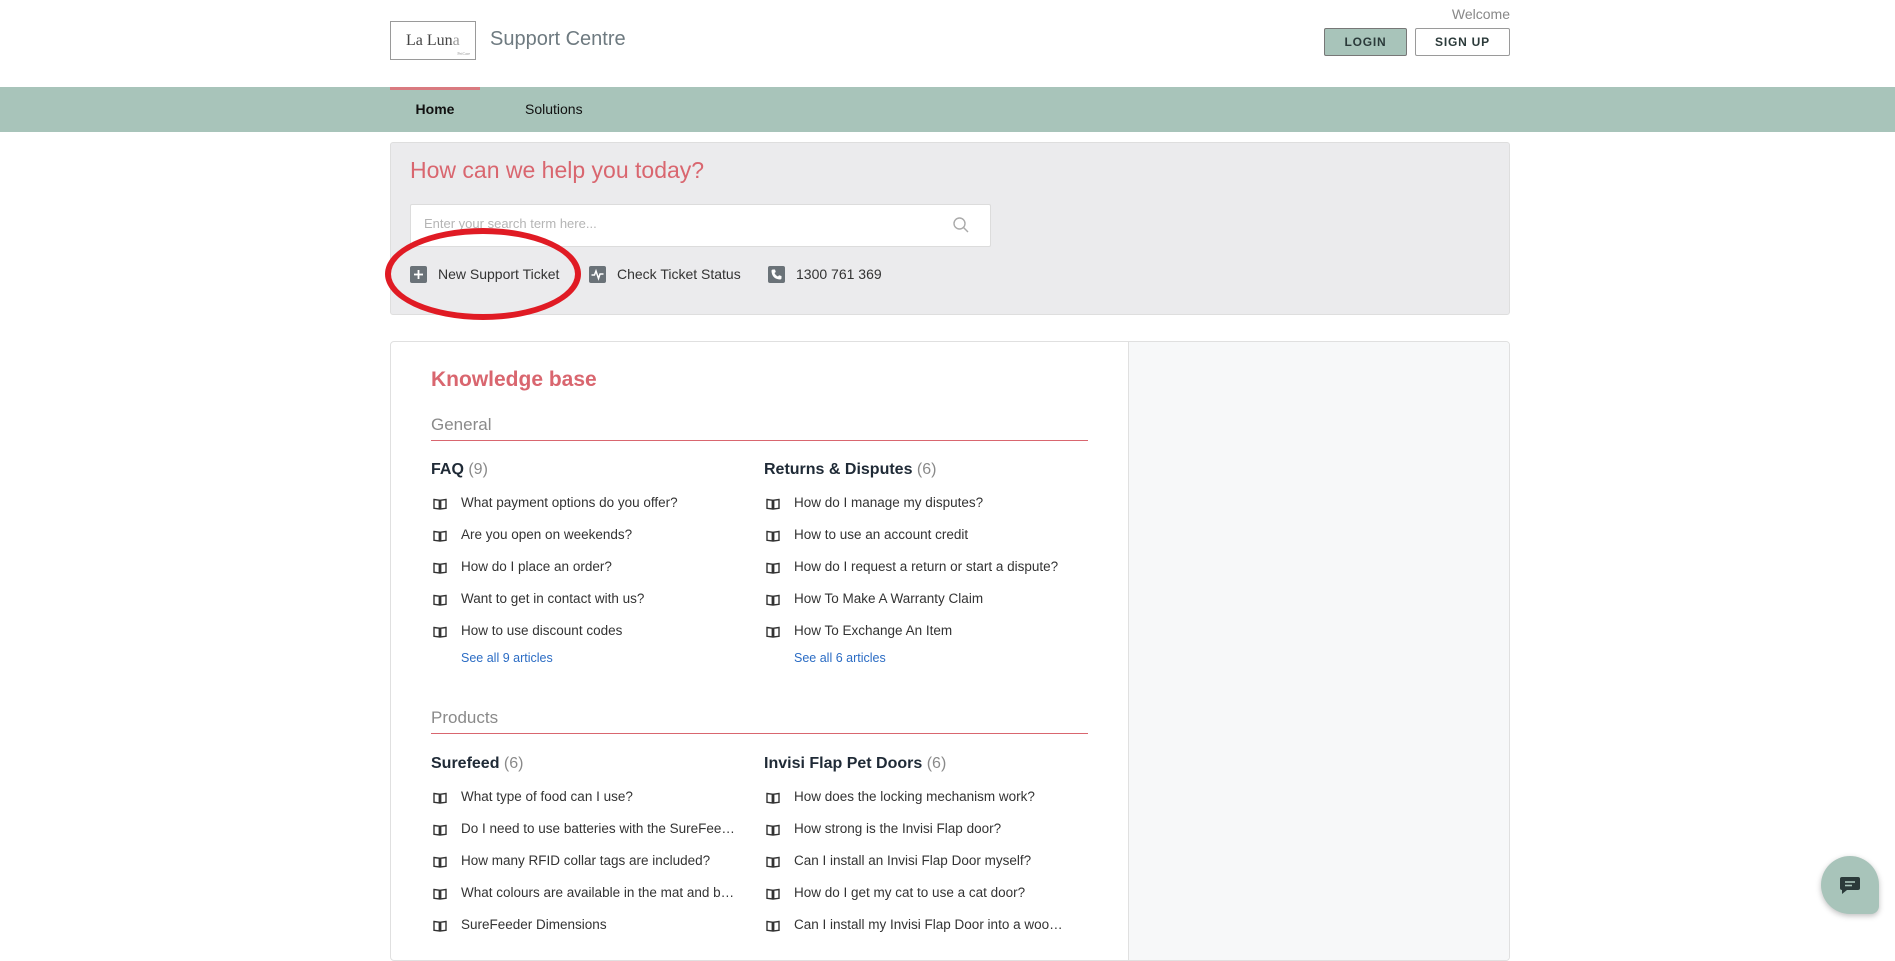  What do you see at coordinates (929, 633) in the screenshot?
I see `article-link: How To Exchange An Item` at bounding box center [929, 633].